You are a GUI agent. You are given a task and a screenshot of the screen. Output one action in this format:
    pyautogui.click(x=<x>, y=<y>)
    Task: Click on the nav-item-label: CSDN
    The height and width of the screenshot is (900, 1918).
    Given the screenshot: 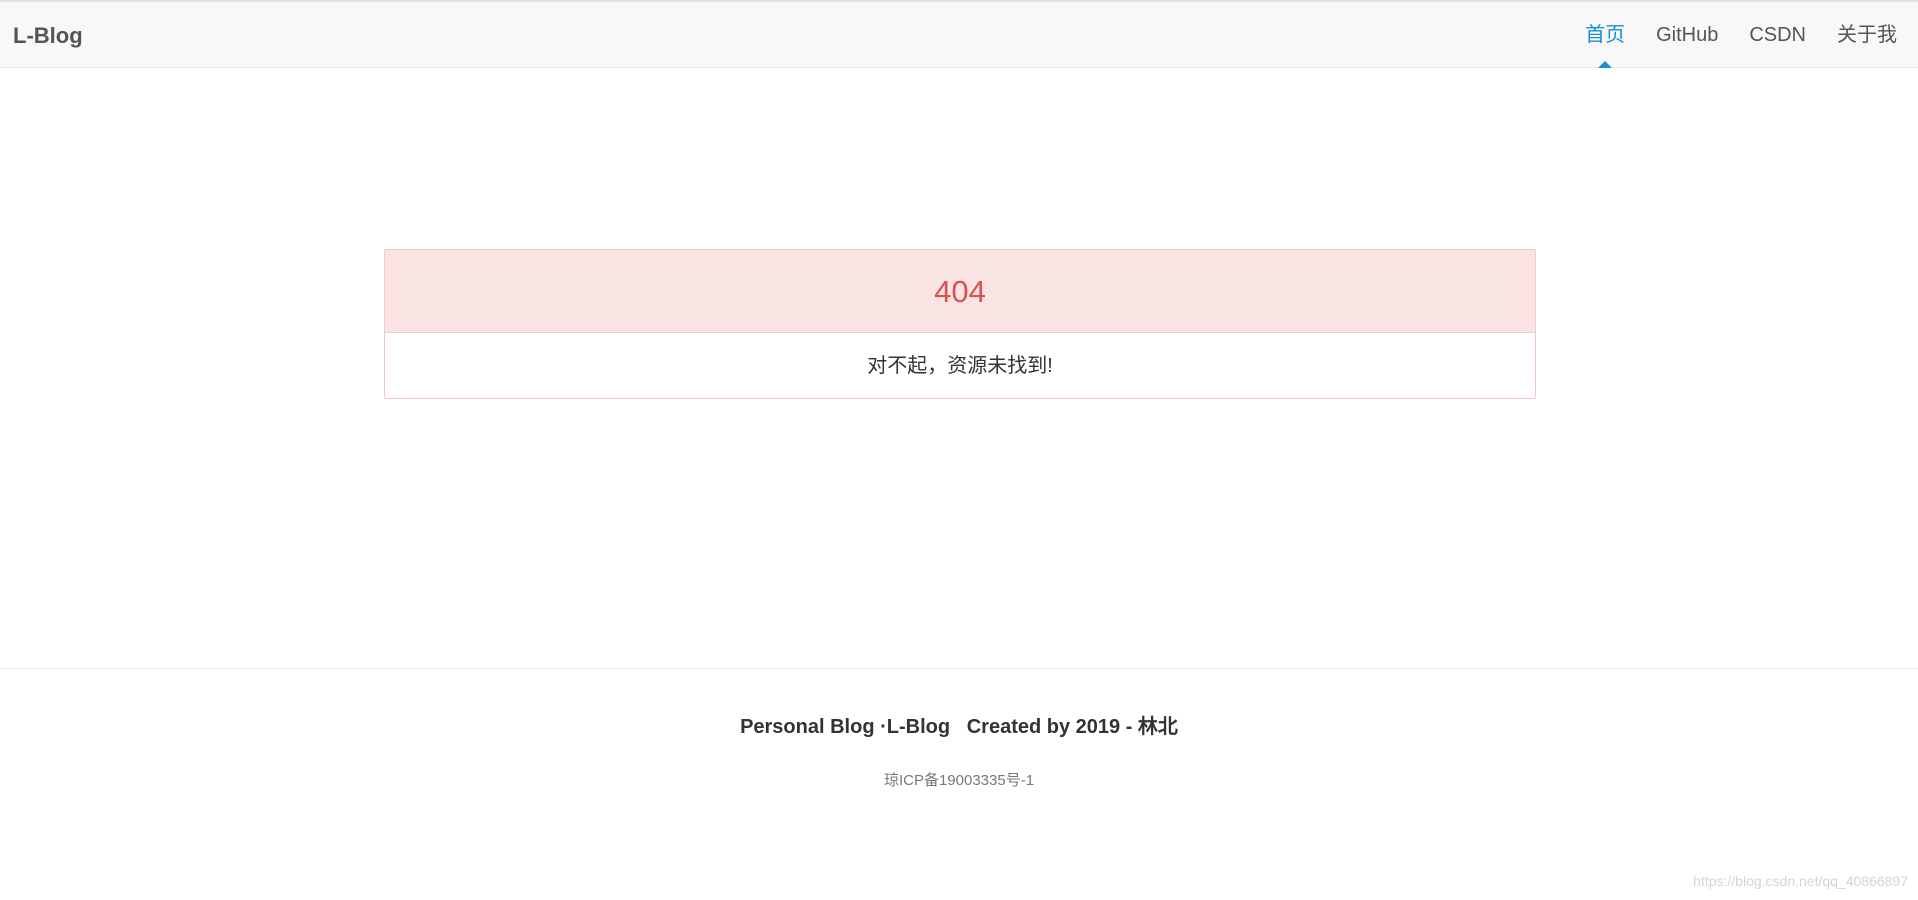 What is the action you would take?
    pyautogui.click(x=1777, y=35)
    